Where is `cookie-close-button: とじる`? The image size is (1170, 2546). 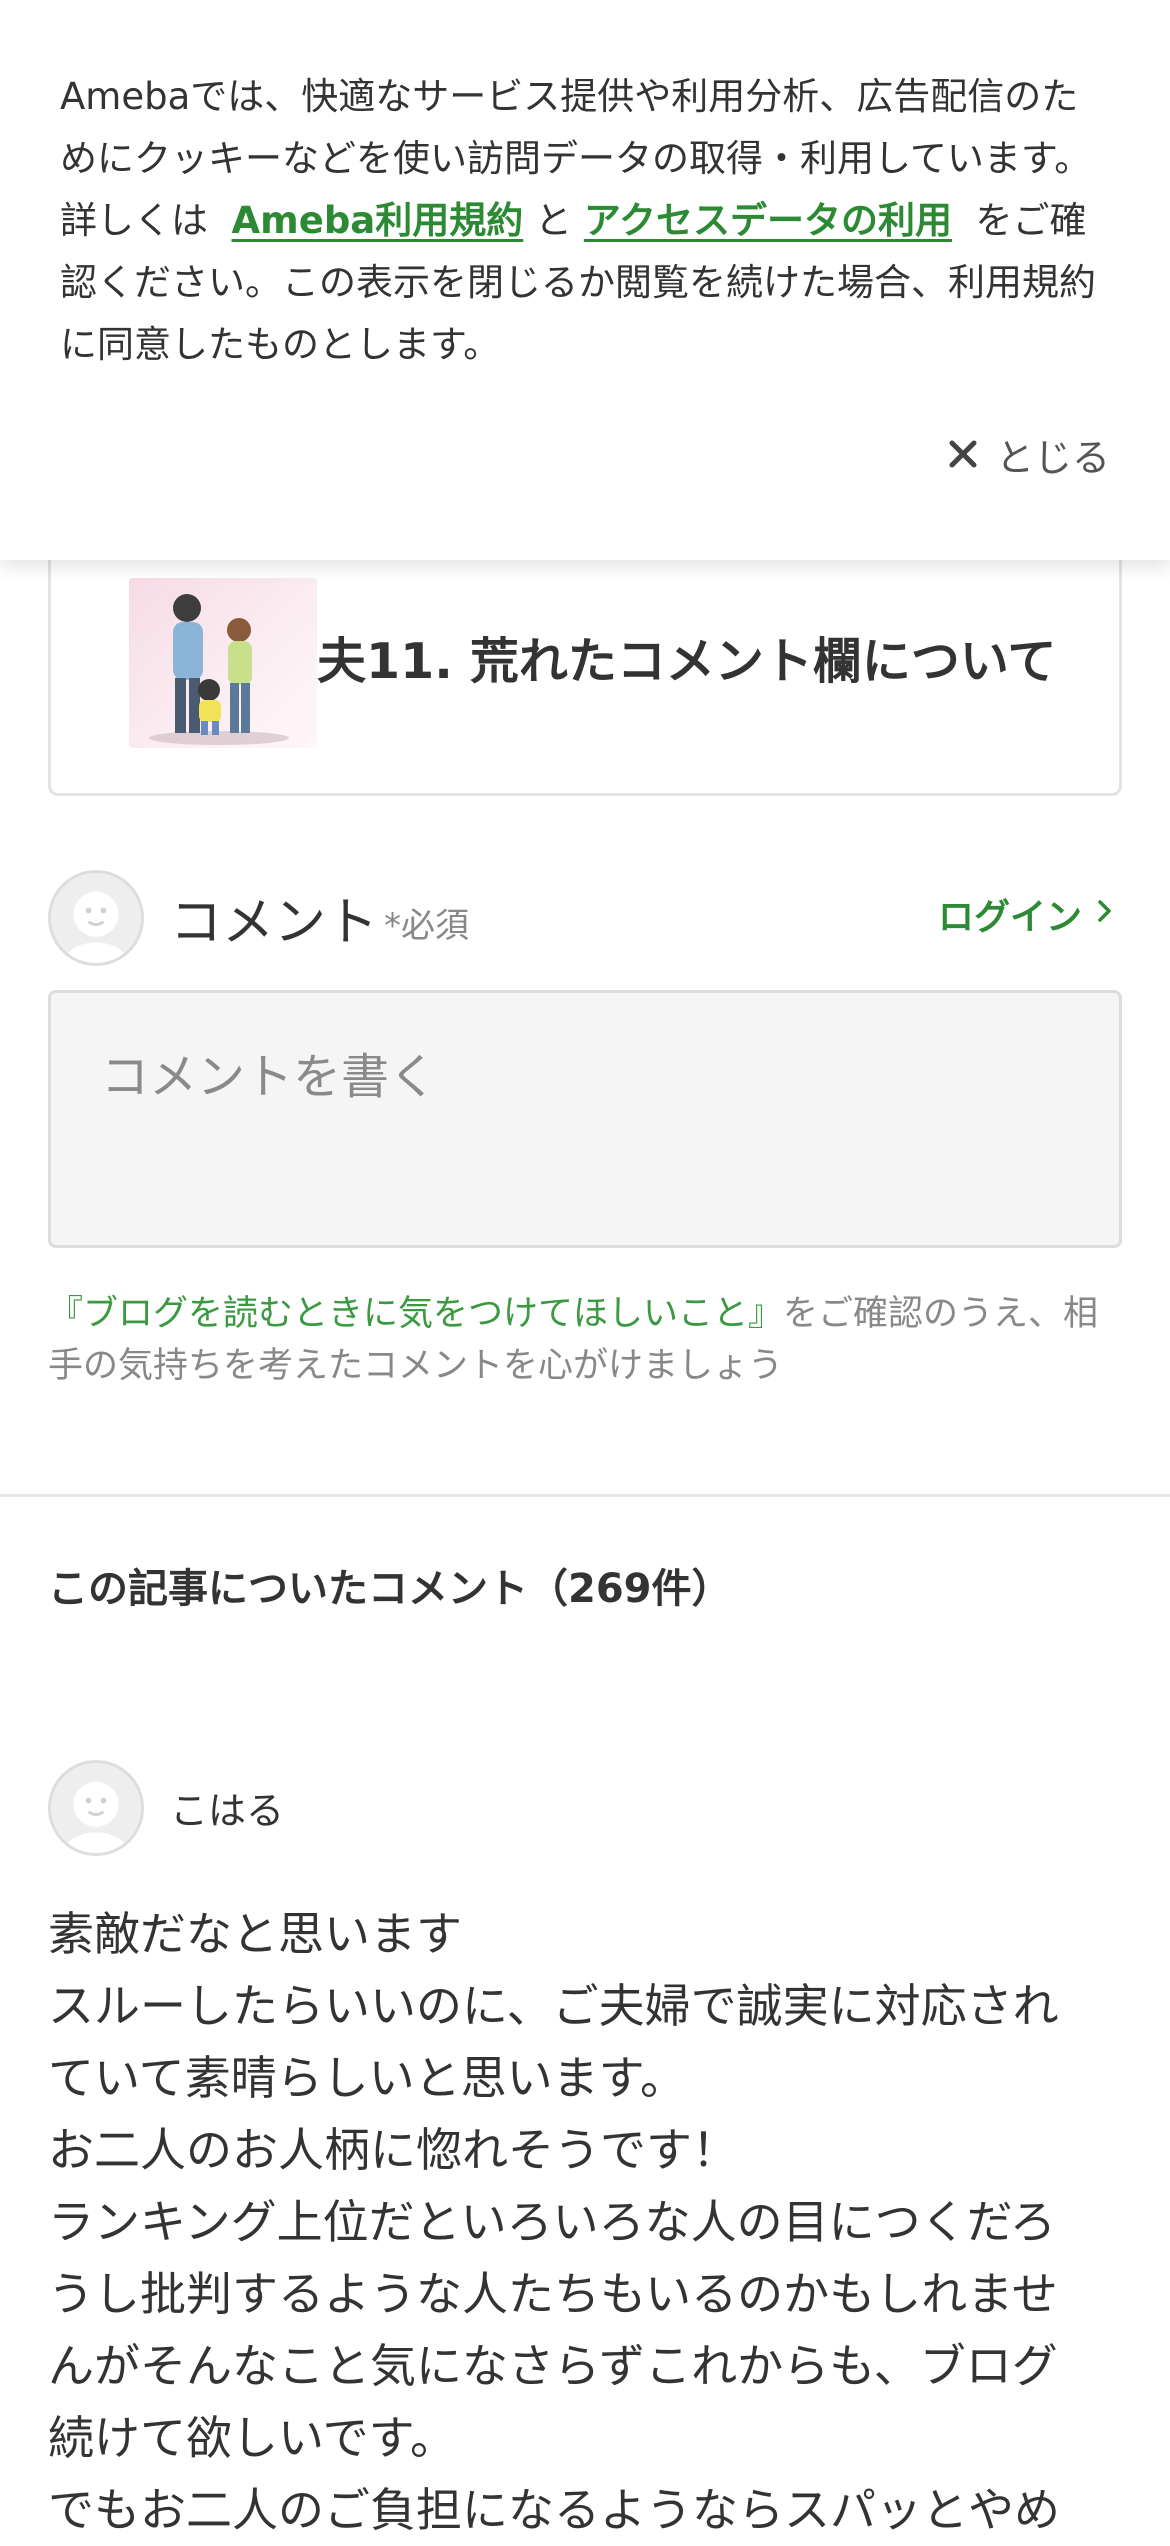
cookie-close-button: とじる is located at coordinates (1029, 454).